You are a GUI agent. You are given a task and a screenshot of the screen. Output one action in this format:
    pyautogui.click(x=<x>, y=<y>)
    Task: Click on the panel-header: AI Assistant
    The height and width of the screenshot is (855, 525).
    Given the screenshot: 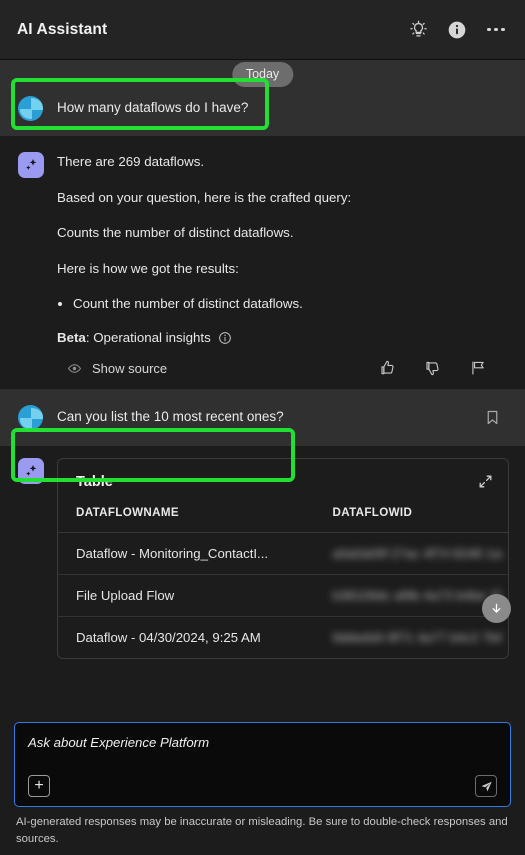 What is the action you would take?
    pyautogui.click(x=262, y=30)
    